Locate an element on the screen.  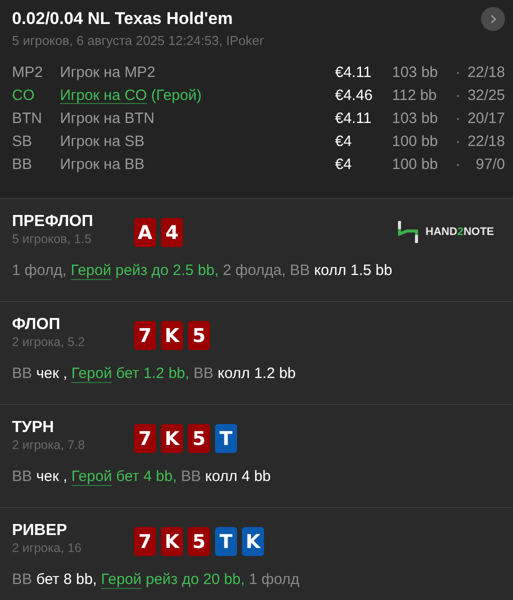
player-link: Игрок на CO is located at coordinates (103, 95).